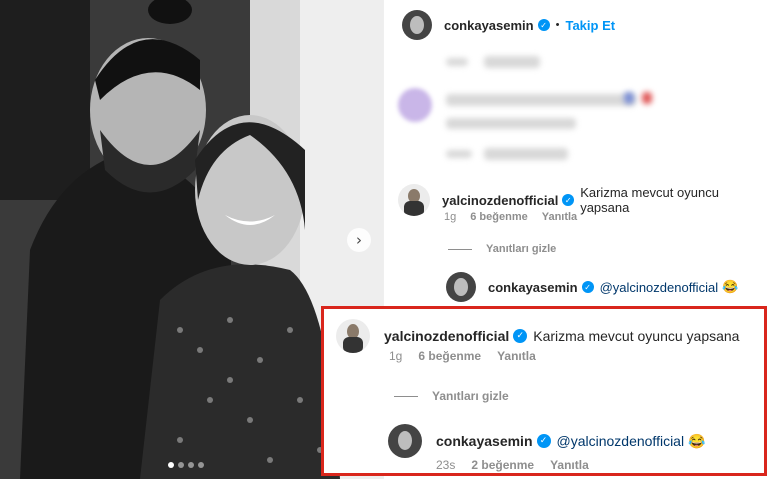 This screenshot has width=770, height=479. I want to click on post-header: conkayasemin ✓ • Takip Et, so click(508, 25).